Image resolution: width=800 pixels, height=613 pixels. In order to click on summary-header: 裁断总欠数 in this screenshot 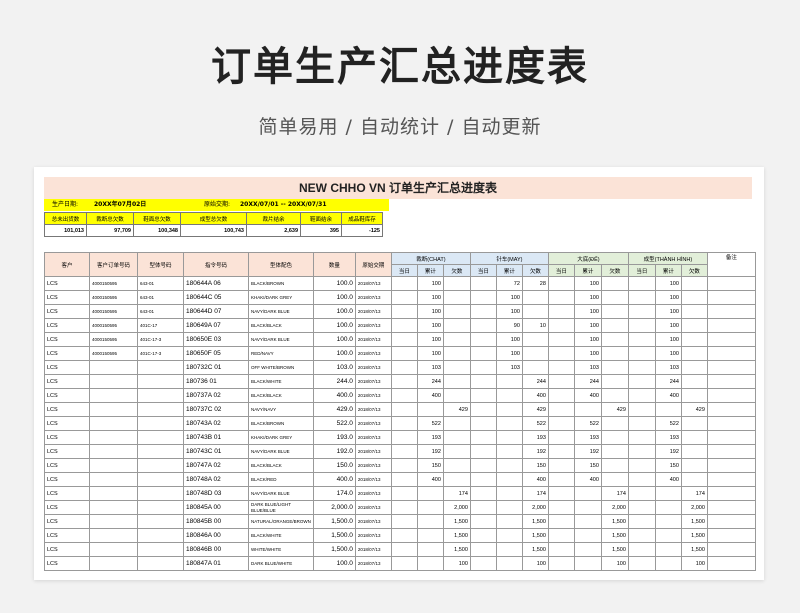, I will do `click(110, 218)`.